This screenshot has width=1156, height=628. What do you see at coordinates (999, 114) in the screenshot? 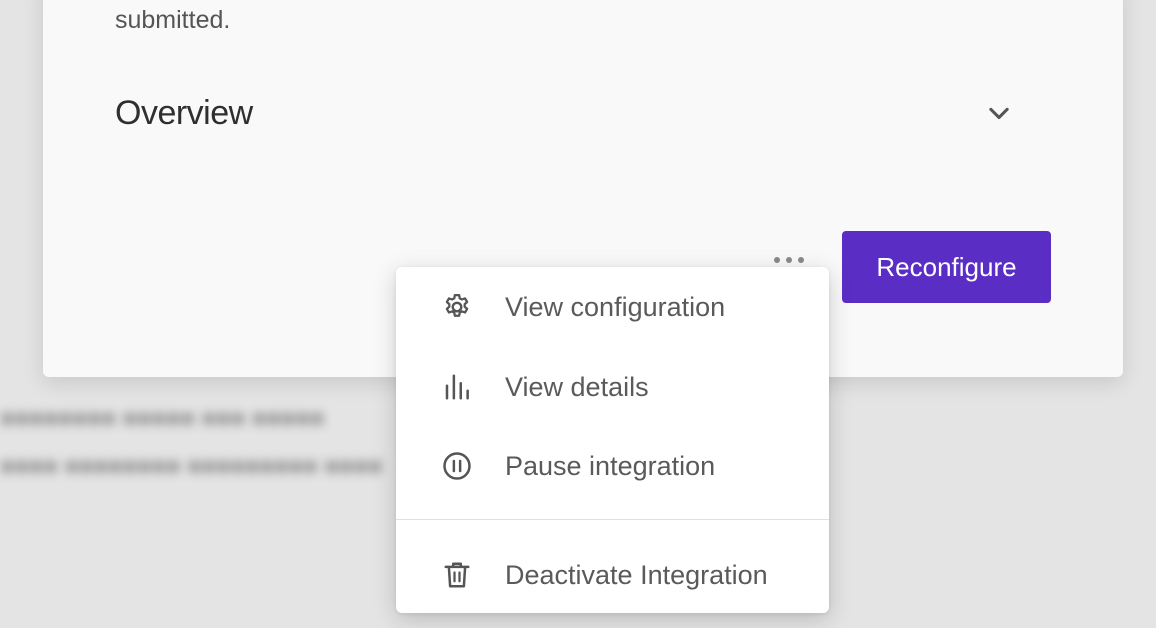
I see `chevron-down-icon` at bounding box center [999, 114].